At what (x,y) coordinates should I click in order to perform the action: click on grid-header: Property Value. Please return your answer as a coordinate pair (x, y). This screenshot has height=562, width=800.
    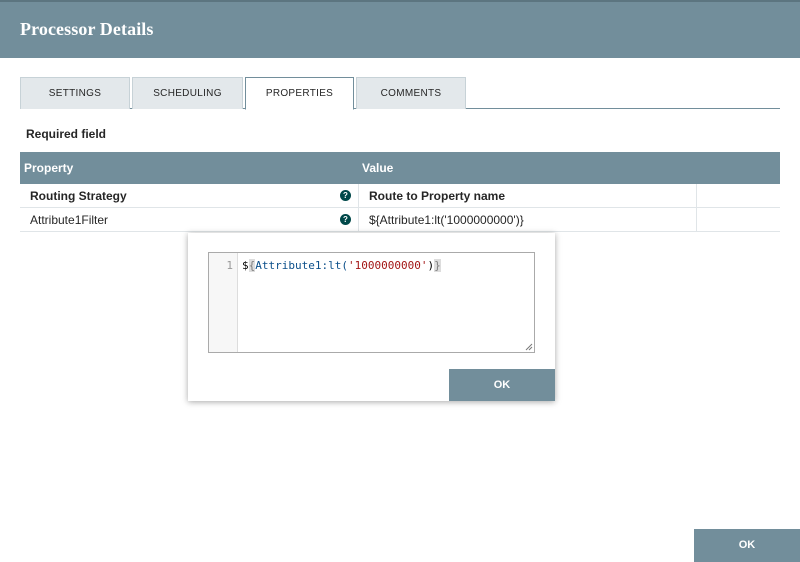
    Looking at the image, I should click on (400, 168).